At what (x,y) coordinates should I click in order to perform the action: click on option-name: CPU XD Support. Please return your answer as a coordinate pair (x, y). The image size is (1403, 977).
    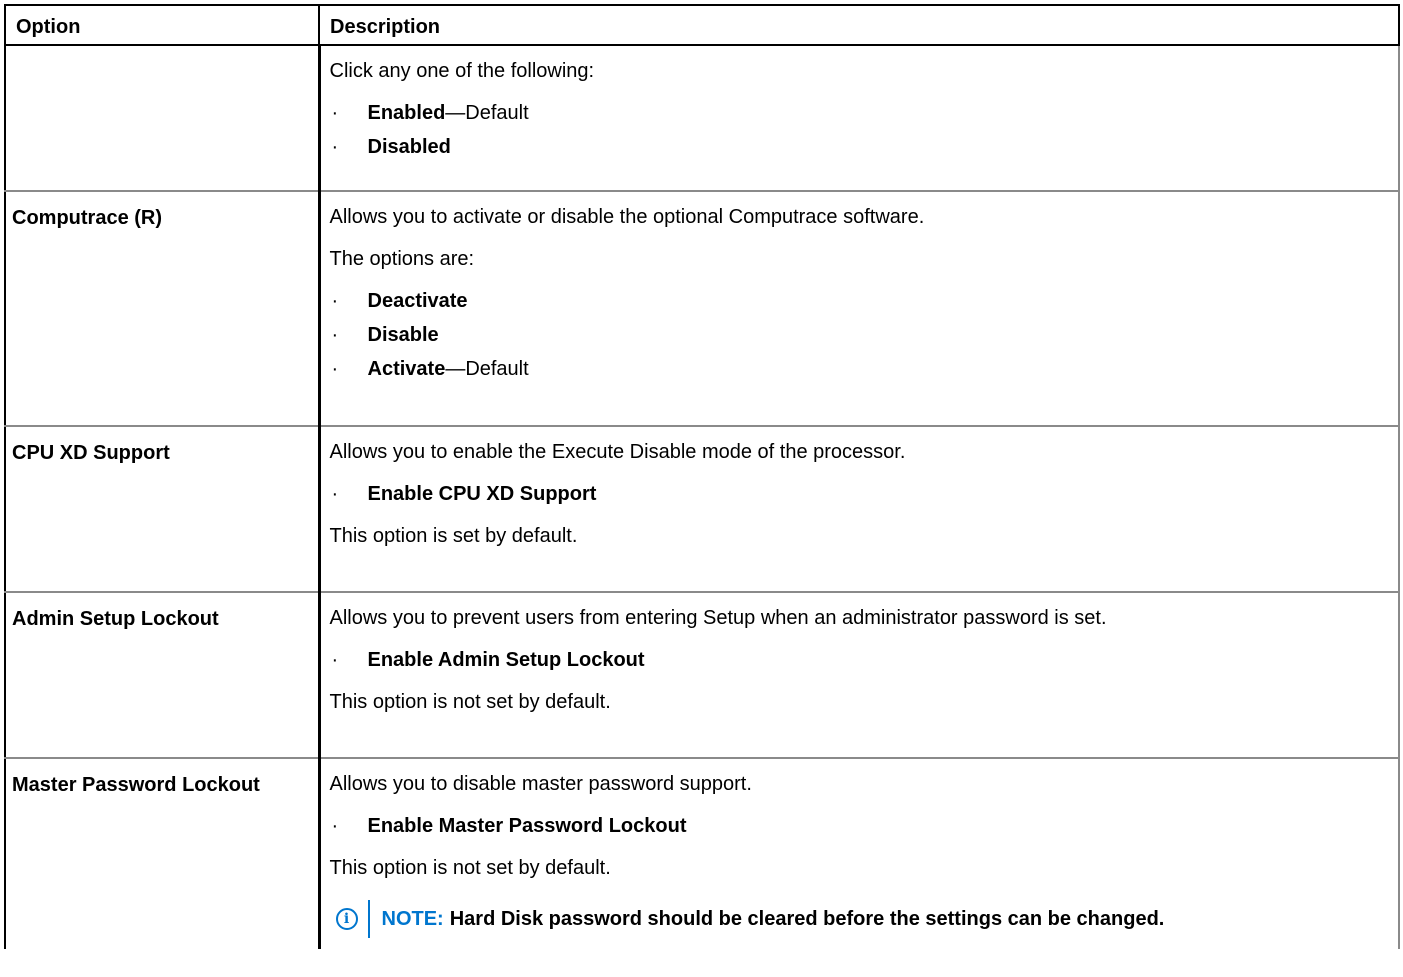
    Looking at the image, I should click on (162, 509).